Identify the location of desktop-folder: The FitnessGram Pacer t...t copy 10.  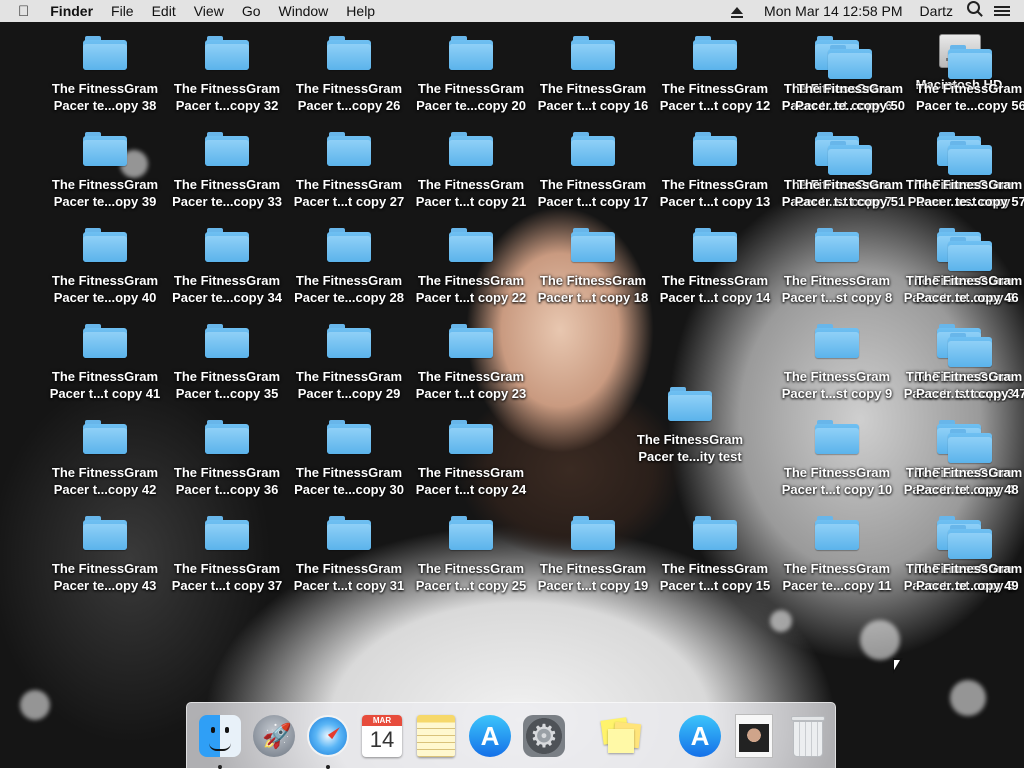
(837, 459).